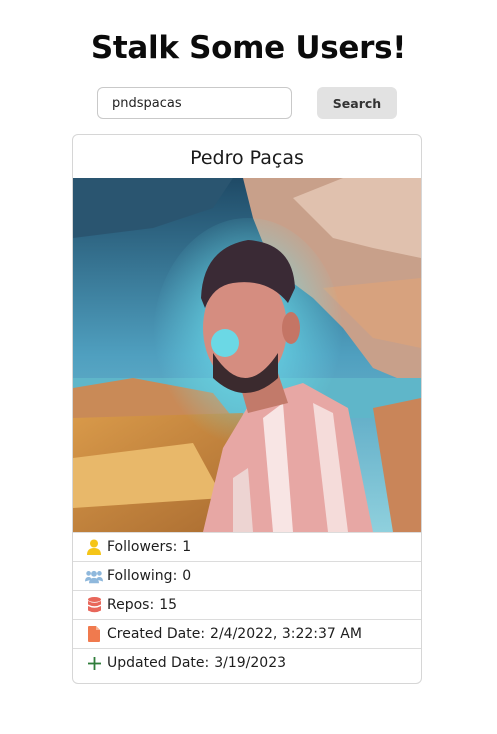 The height and width of the screenshot is (734, 497). What do you see at coordinates (187, 547) in the screenshot?
I see `followers-value: 1` at bounding box center [187, 547].